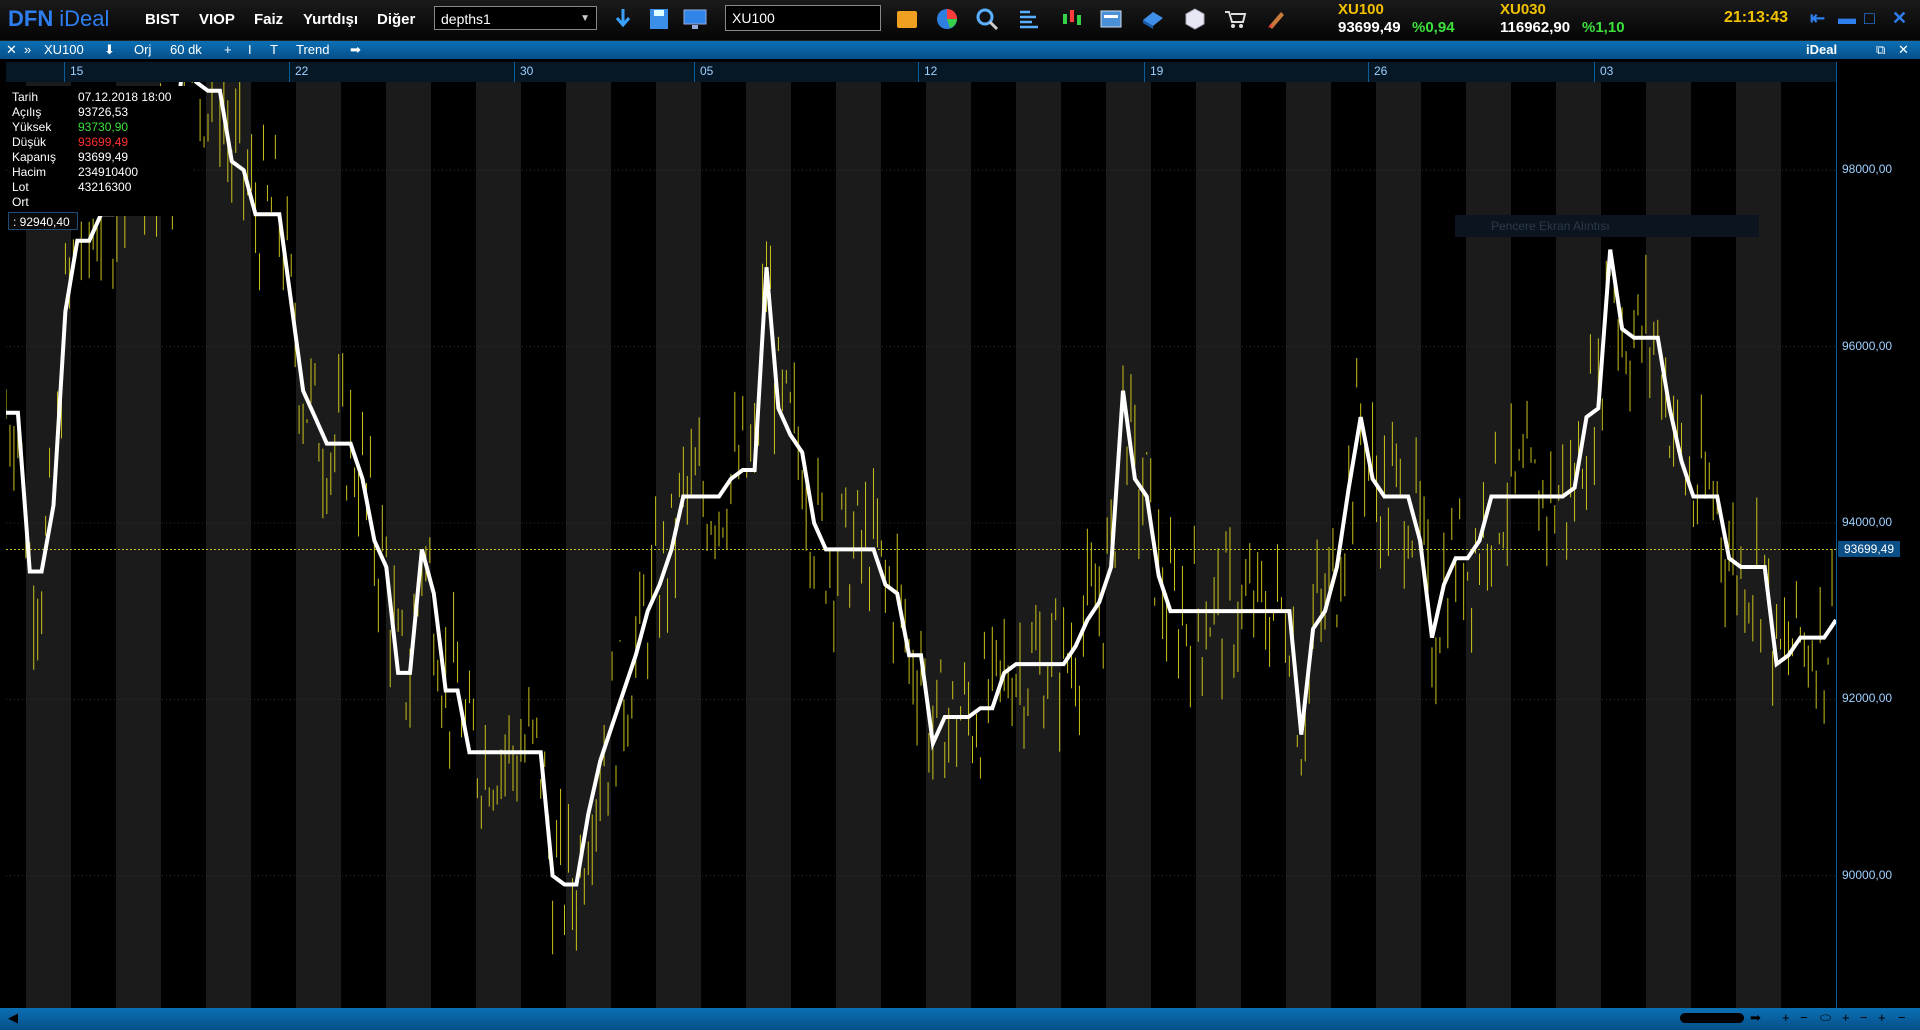 Image resolution: width=1920 pixels, height=1030 pixels. Describe the element at coordinates (1381, 71) in the screenshot. I see `date-label: 26` at that location.